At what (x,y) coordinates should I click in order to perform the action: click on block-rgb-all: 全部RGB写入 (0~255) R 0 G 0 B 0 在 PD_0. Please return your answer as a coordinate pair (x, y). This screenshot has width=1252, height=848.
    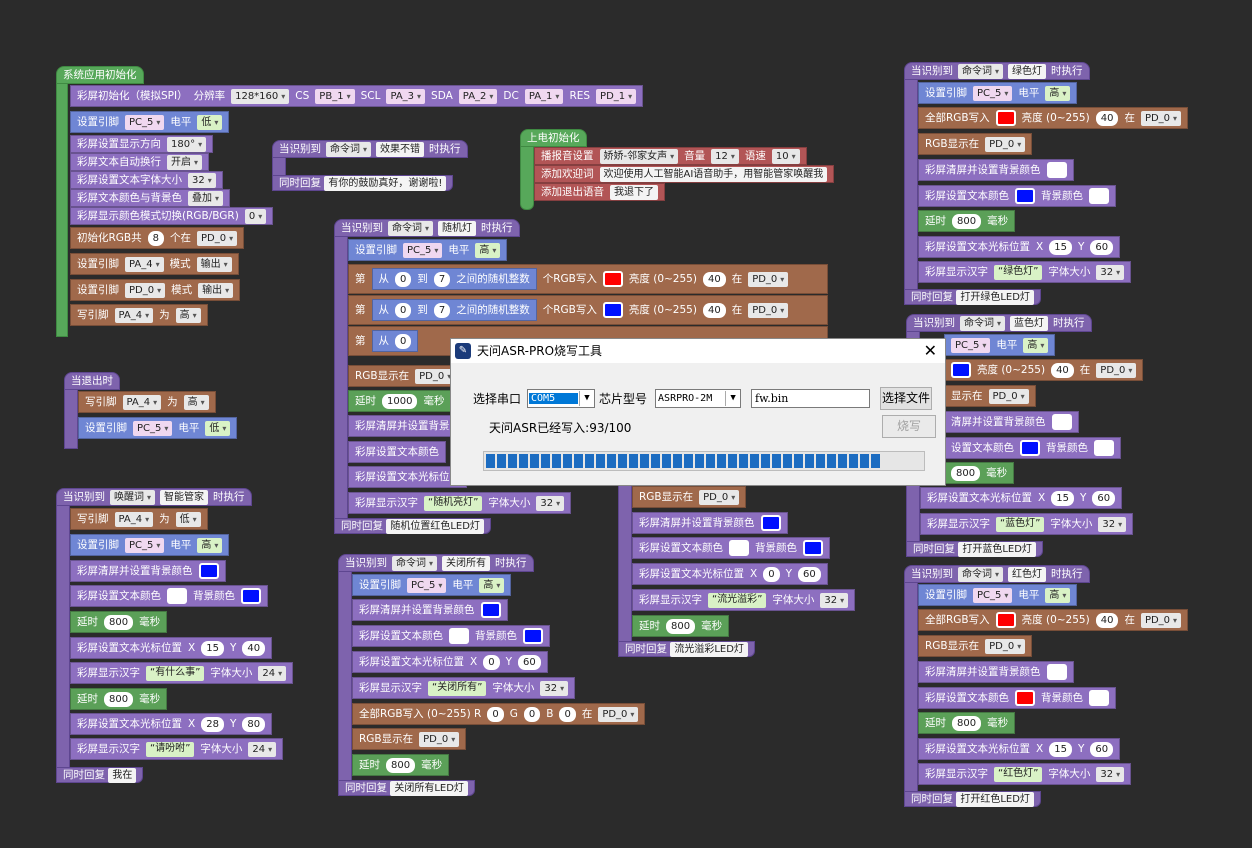
    Looking at the image, I should click on (499, 714).